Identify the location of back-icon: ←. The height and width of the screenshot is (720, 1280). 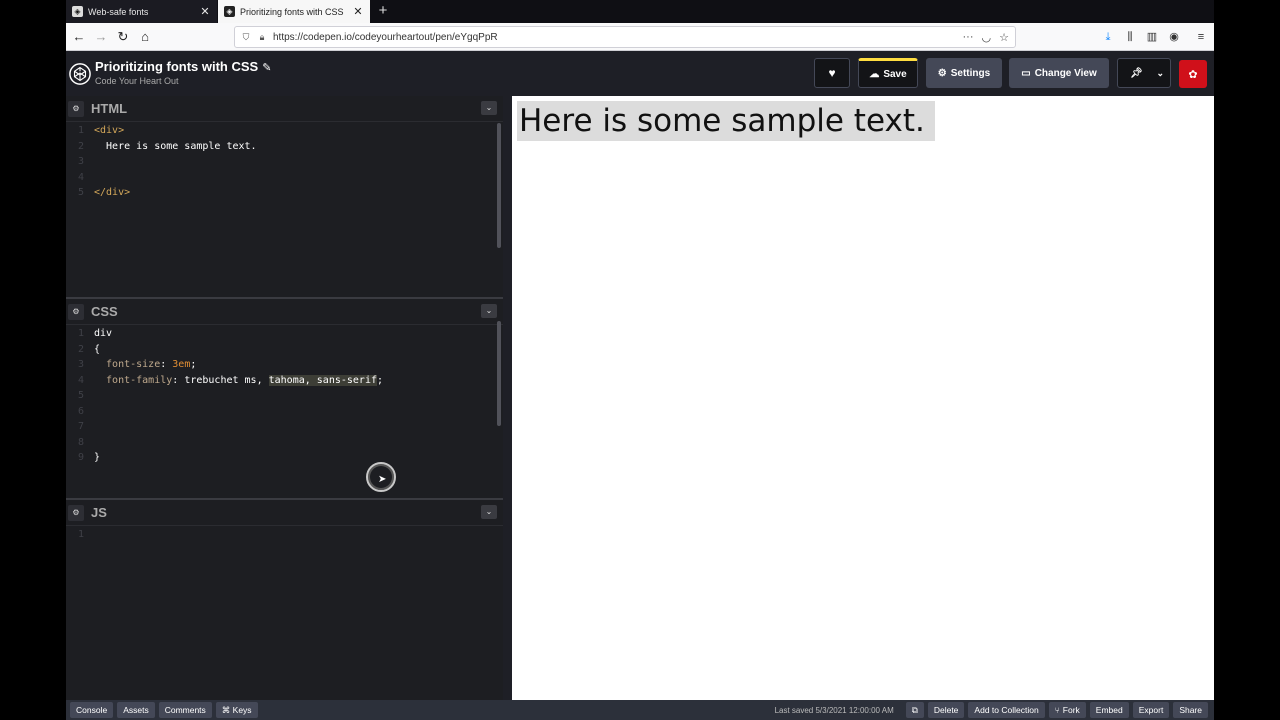
(79, 37).